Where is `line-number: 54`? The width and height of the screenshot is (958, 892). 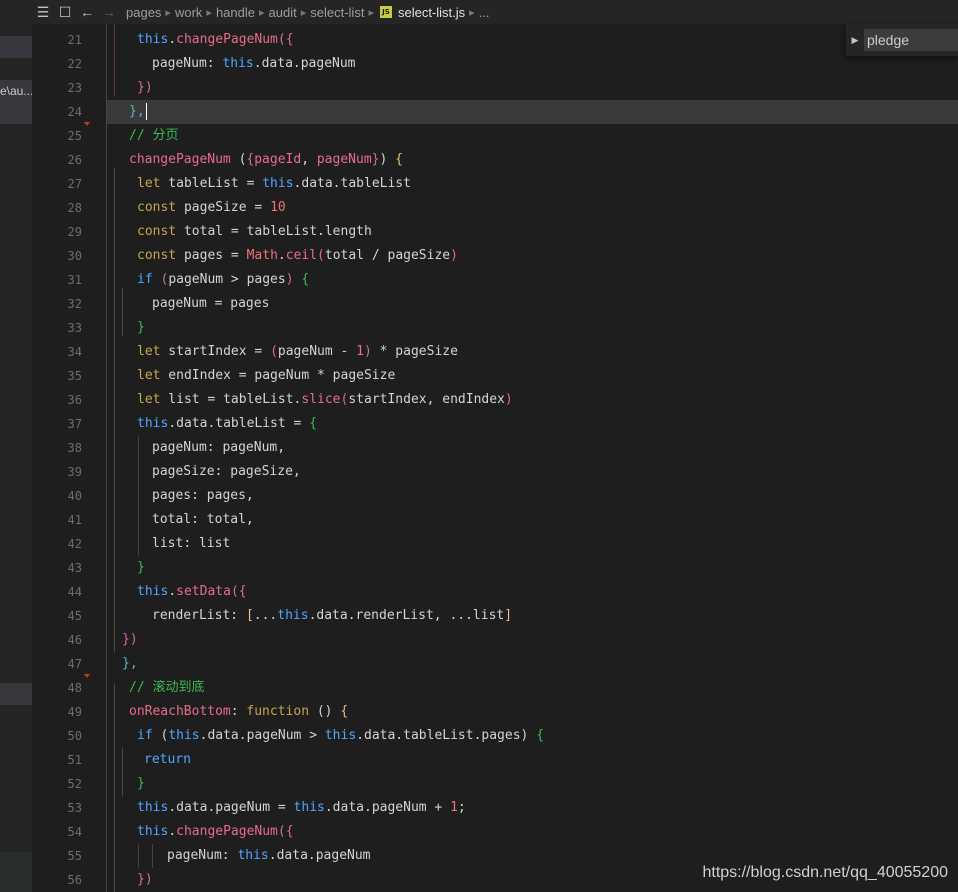
line-number: 54 is located at coordinates (74, 832).